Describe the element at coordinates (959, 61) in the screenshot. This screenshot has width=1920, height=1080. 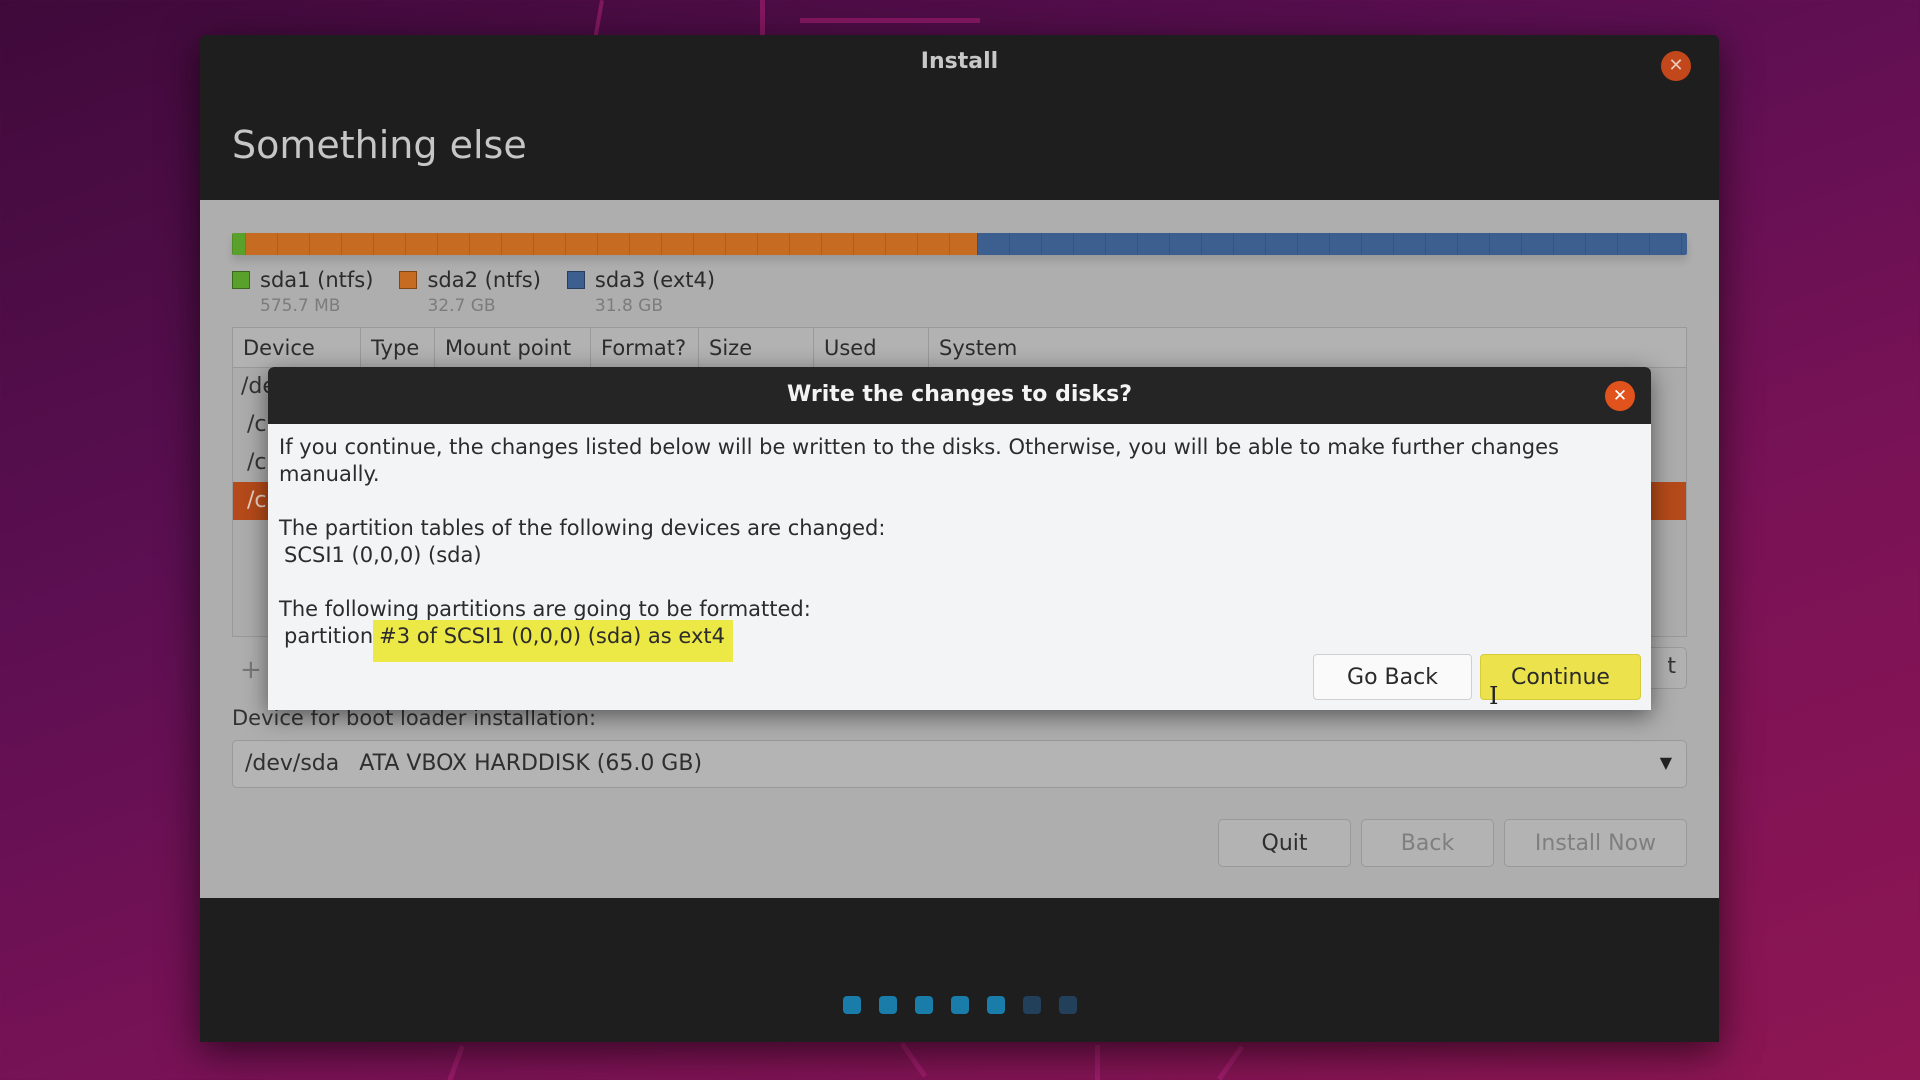
I see `window-title: Install` at that location.